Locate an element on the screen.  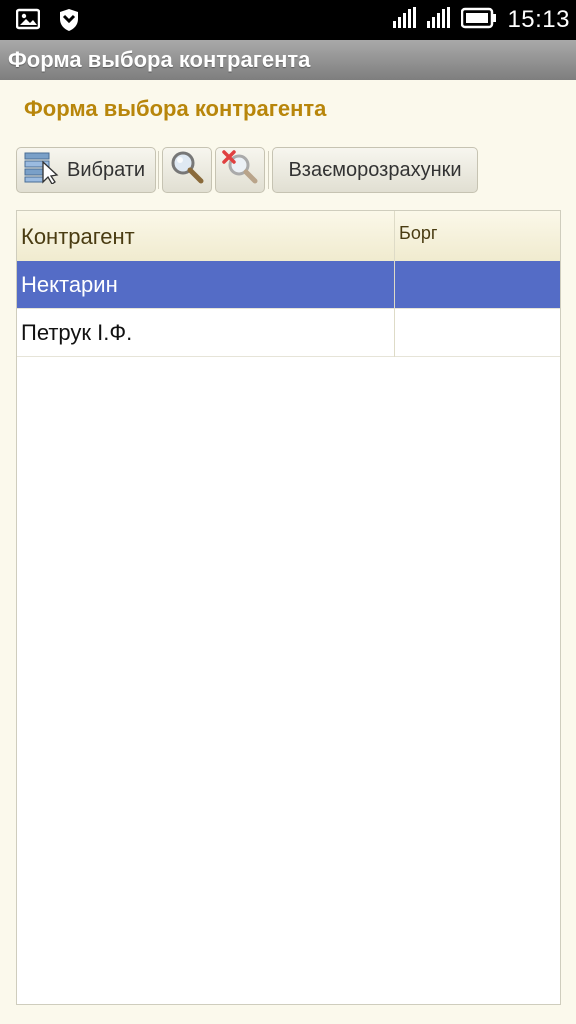
select-list-icon is located at coordinates (42, 170).